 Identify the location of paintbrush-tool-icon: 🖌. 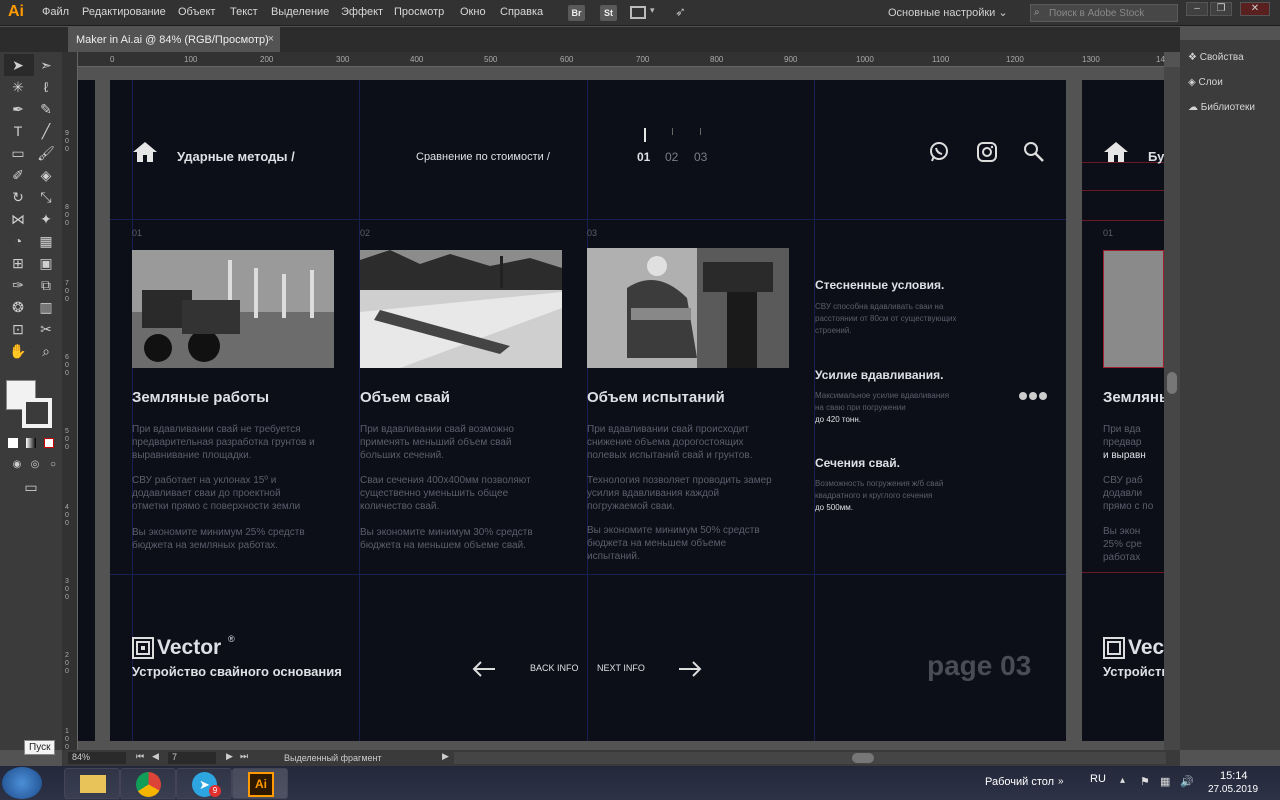
(46, 153).